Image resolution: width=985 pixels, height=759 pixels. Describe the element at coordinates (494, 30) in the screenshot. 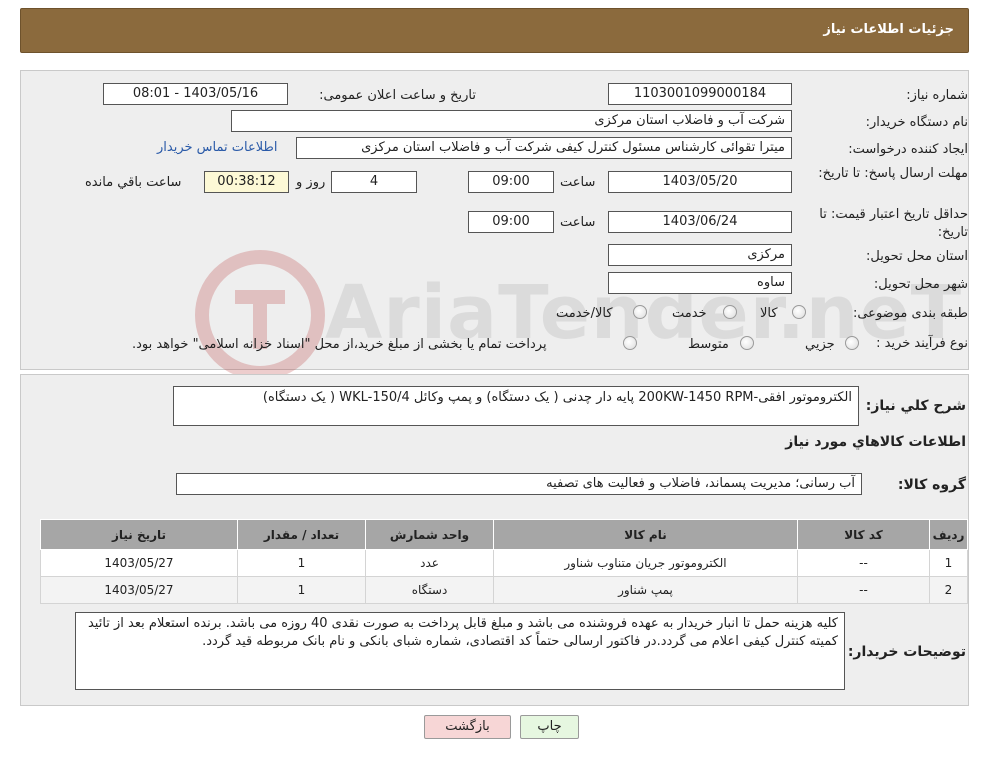

I see `page-header: جزئیات اطلاعات نیاز` at that location.